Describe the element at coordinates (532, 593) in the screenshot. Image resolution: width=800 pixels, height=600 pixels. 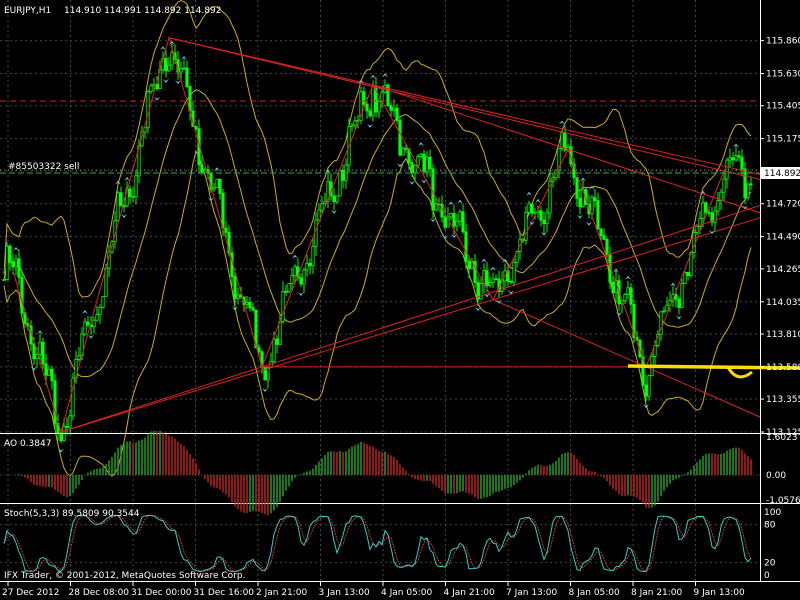
I see `time-tick-label: 7 Jan 13:00` at that location.